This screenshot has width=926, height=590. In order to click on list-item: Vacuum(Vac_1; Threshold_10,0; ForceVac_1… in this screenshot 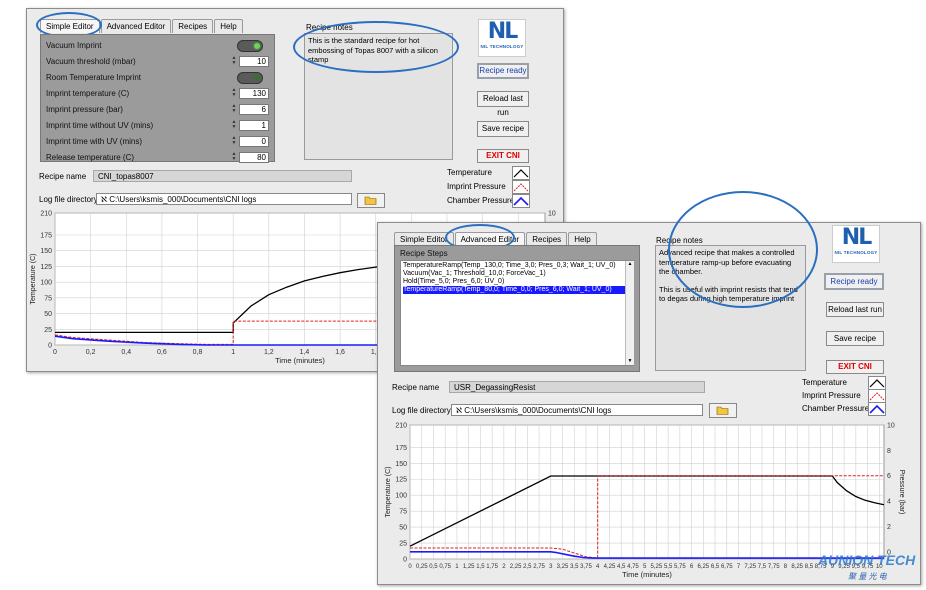, I will do `click(517, 274)`.